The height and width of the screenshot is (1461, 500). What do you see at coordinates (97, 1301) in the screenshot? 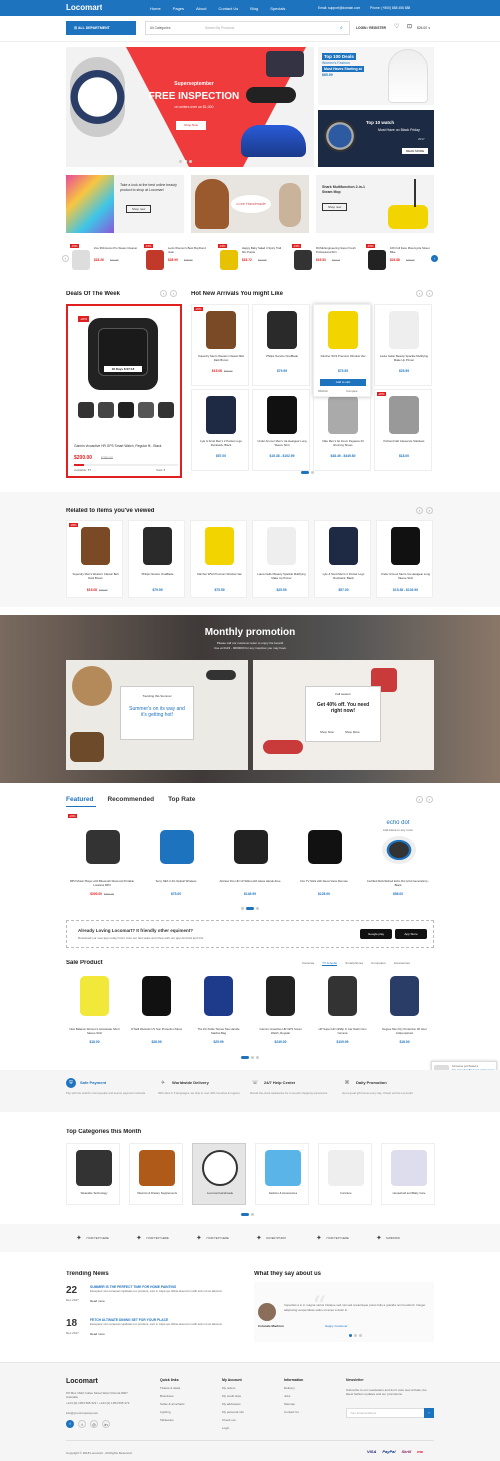
I see `news-read-more: Read more` at bounding box center [97, 1301].